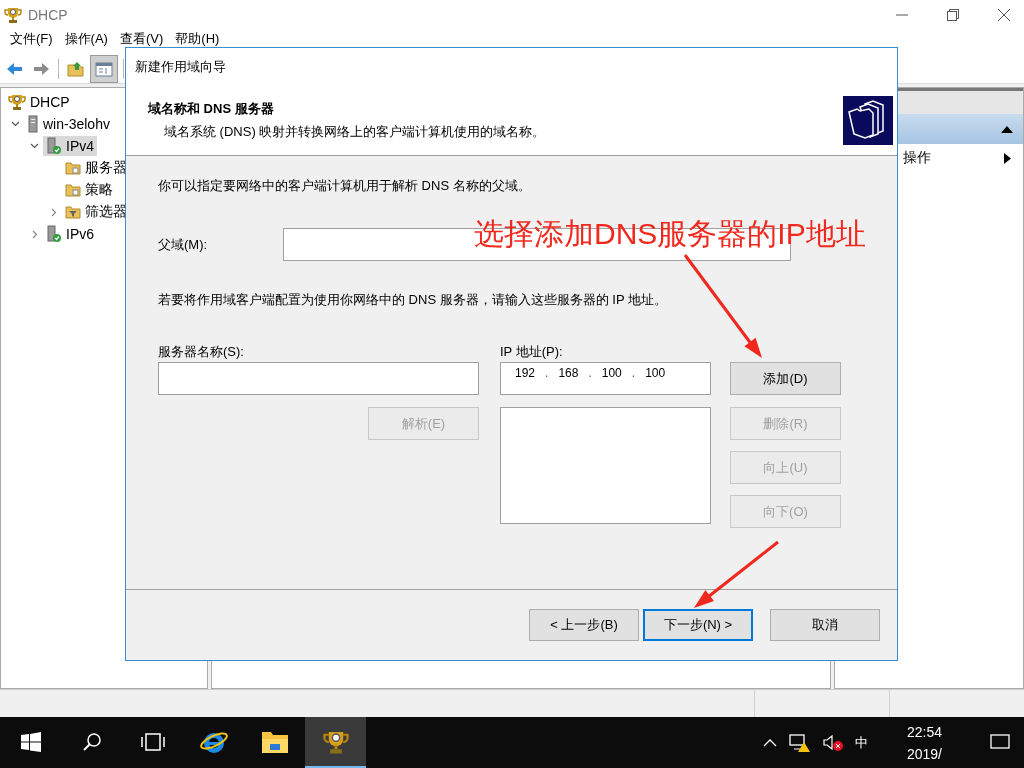 Image resolution: width=1024 pixels, height=768 pixels. Describe the element at coordinates (355, 132) in the screenshot. I see `page-subheading: 域名系统 (DNS) 映射并转换网络上的客户端计算机使用的域名称。` at that location.